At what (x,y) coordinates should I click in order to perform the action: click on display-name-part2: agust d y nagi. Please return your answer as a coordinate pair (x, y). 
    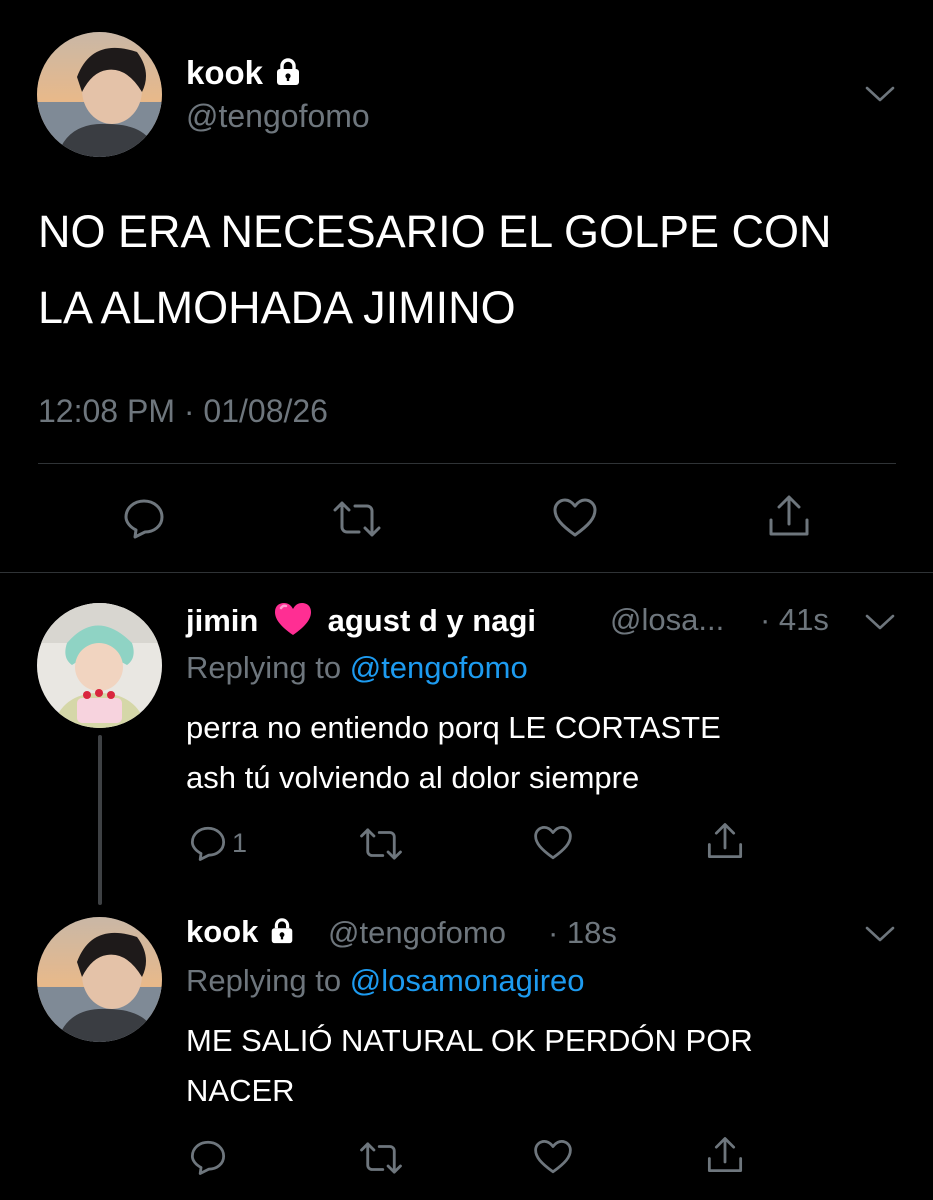
    Looking at the image, I should click on (432, 620).